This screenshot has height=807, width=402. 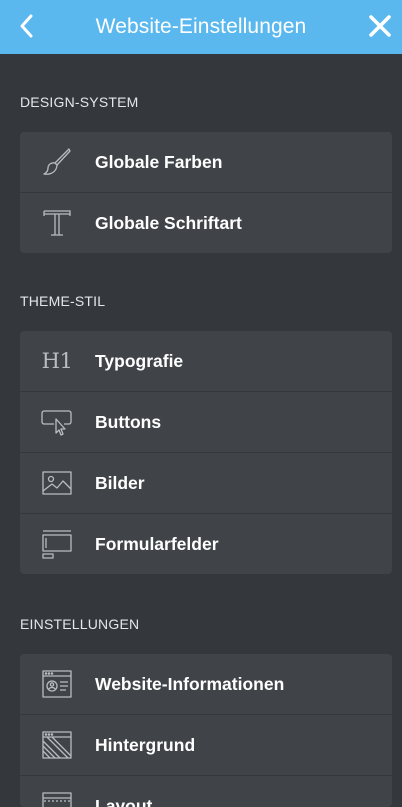 I want to click on menu-item-website-informationen: Website-Informationen, so click(x=206, y=684).